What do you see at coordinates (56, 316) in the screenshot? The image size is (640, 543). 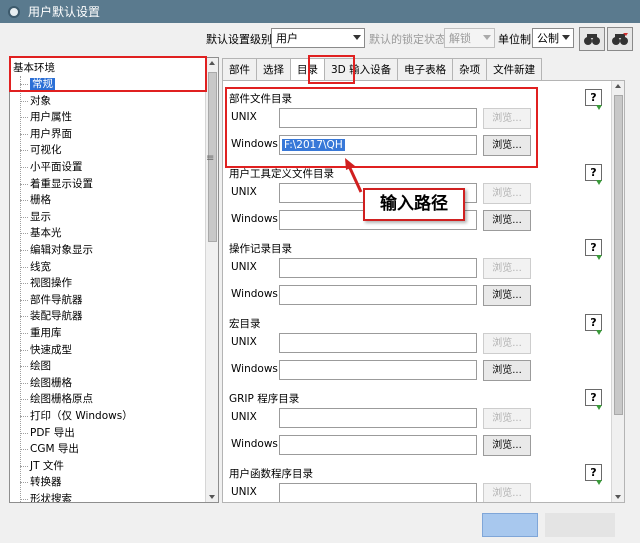 I see `tree-item-label: 装配导航器` at bounding box center [56, 316].